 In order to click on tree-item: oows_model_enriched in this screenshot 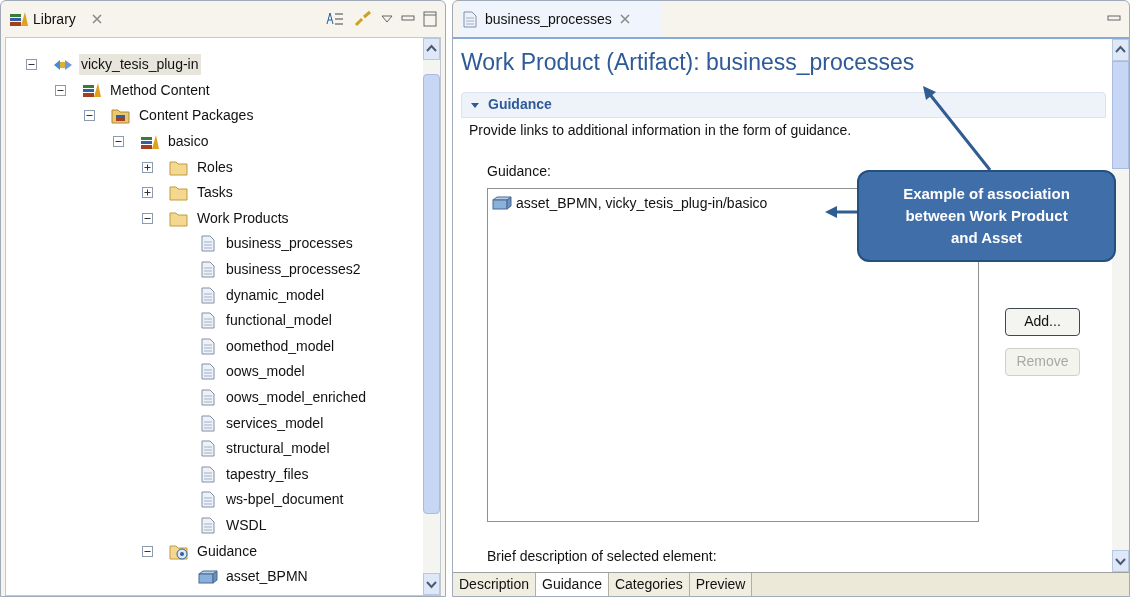, I will do `click(296, 397)`.